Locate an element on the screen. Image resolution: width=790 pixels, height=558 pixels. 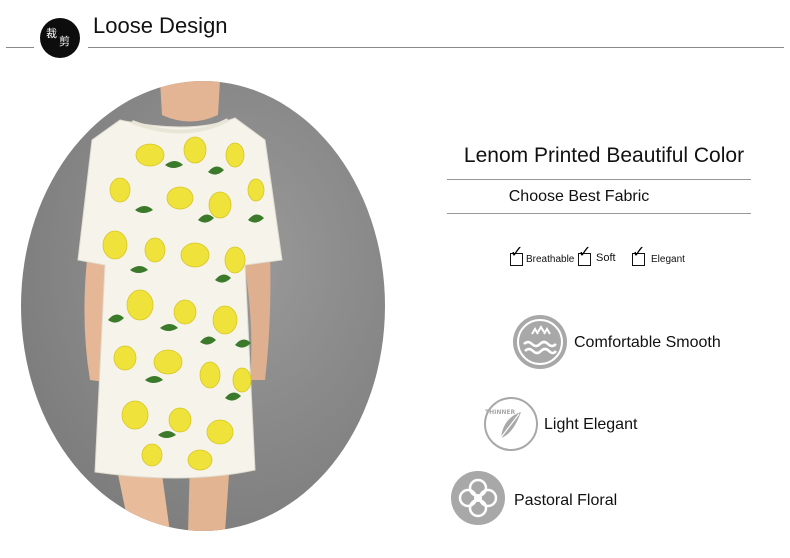
feature-label: Comfortable Smooth is located at coordinates (647, 342).